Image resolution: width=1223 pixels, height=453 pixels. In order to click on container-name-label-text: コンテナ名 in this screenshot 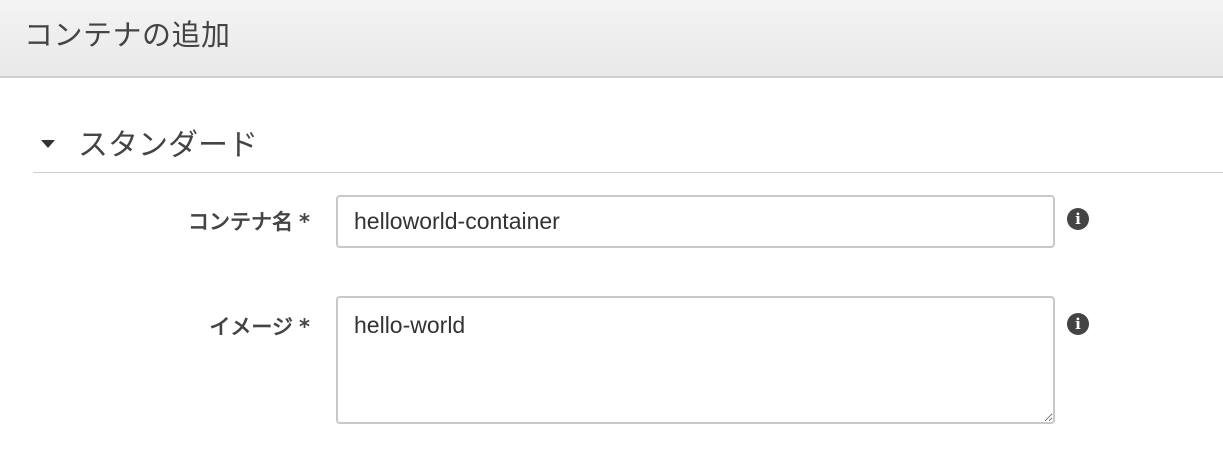, I will do `click(241, 222)`.